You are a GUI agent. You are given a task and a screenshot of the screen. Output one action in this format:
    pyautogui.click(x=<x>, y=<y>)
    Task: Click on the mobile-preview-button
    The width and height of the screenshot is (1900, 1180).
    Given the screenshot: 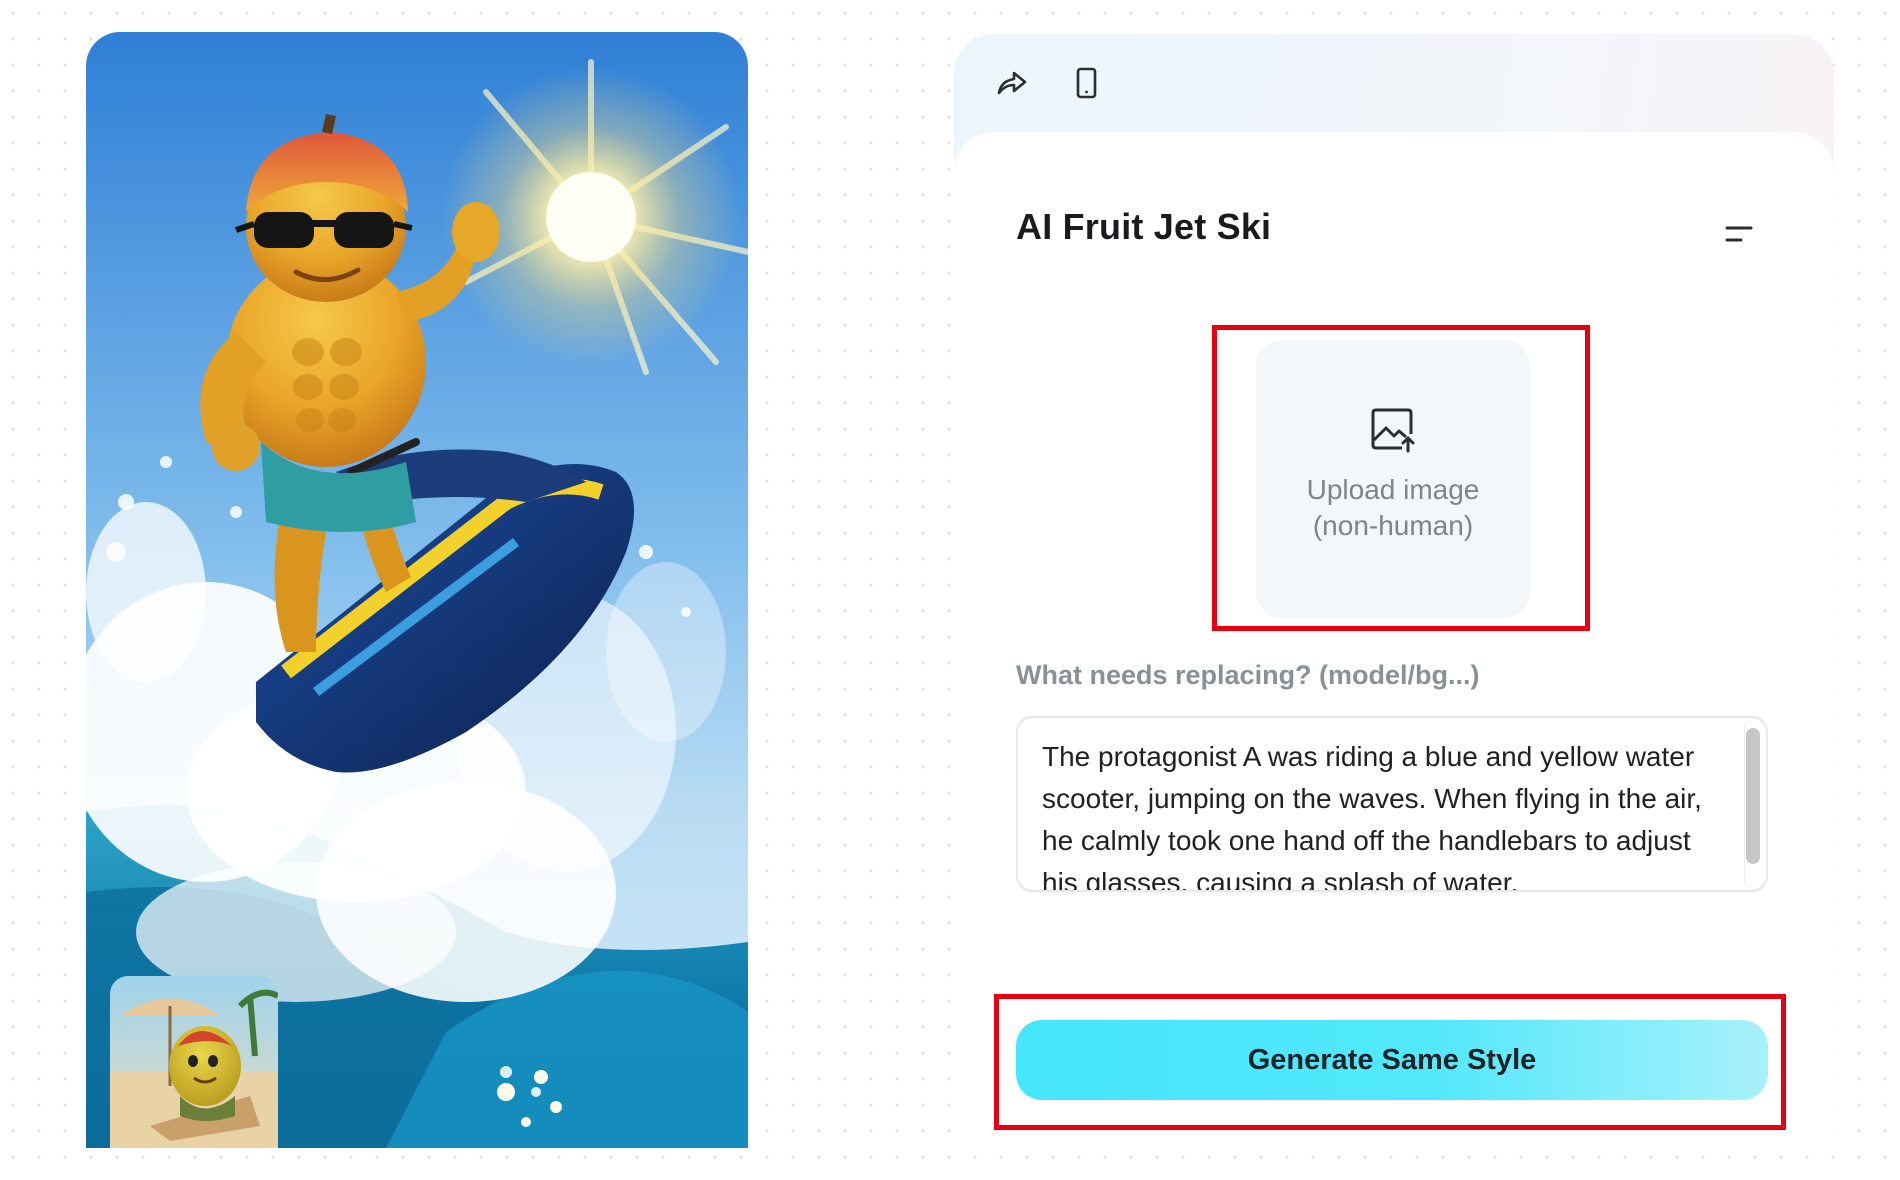 What is the action you would take?
    pyautogui.click(x=1086, y=83)
    